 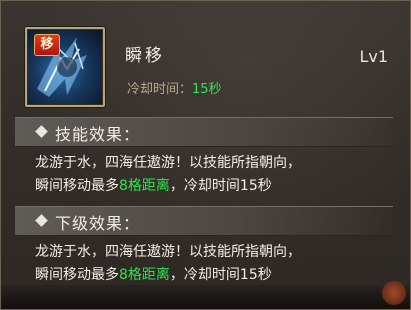 I want to click on skill-level: Lv1, so click(x=373, y=56).